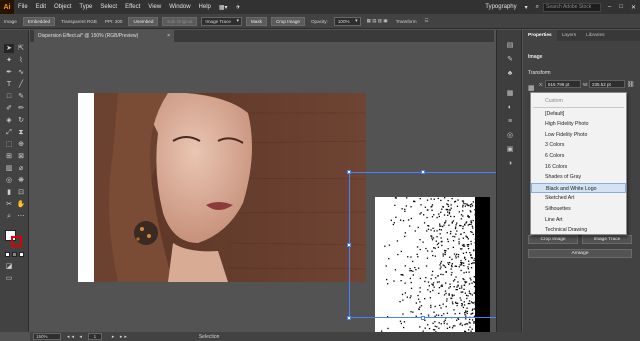 Image resolution: width=640 pixels, height=341 pixels. What do you see at coordinates (607, 84) in the screenshot?
I see `w-field: 235.52 pt` at bounding box center [607, 84].